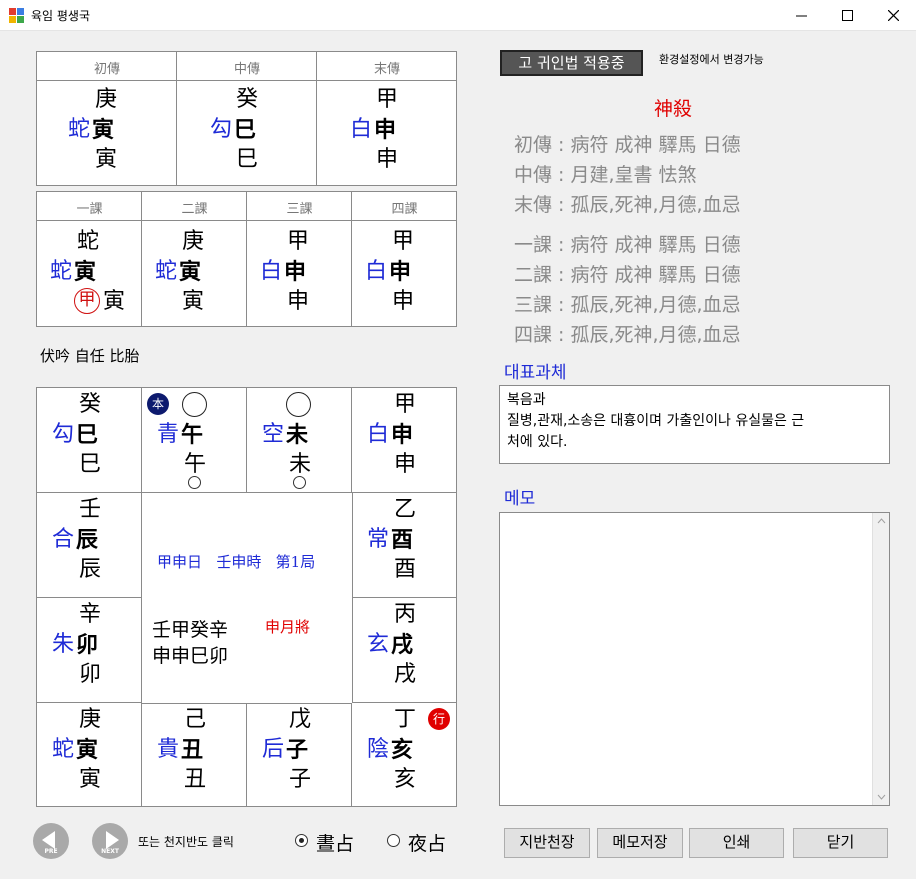 The image size is (916, 879). Describe the element at coordinates (404, 509) in the screenshot. I see `board-top: 乙` at that location.